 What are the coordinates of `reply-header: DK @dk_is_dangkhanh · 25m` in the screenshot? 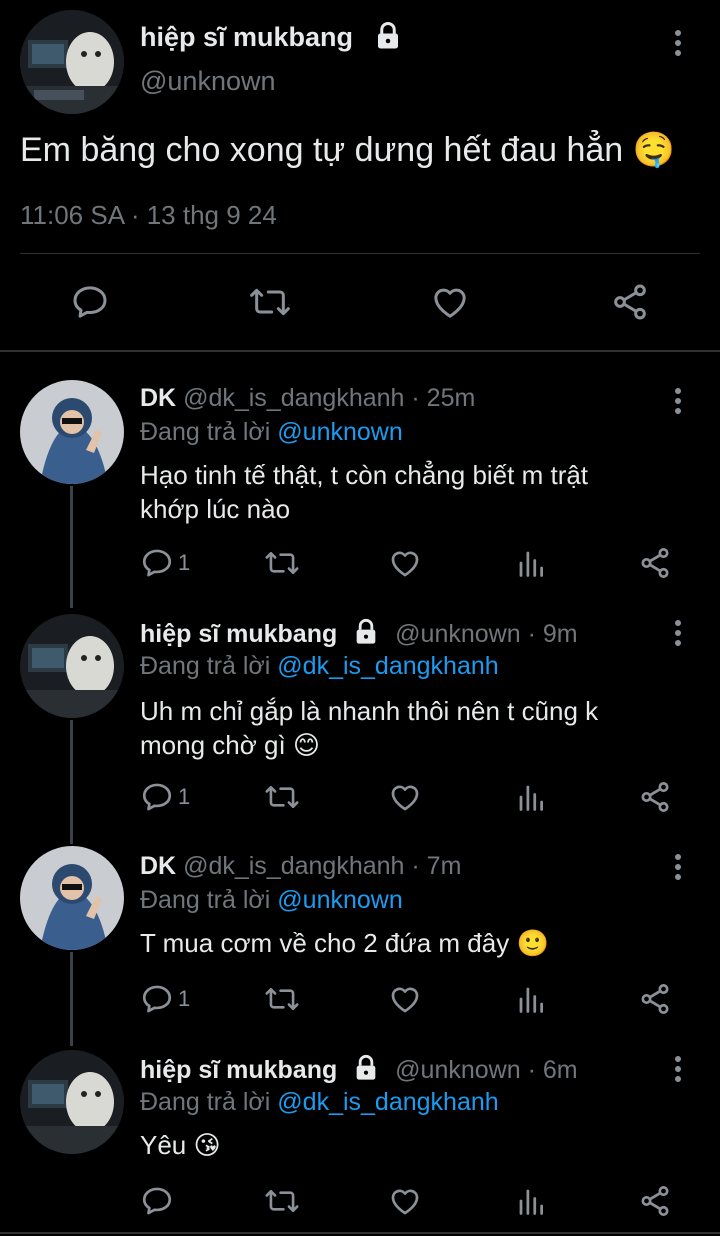 It's located at (307, 398).